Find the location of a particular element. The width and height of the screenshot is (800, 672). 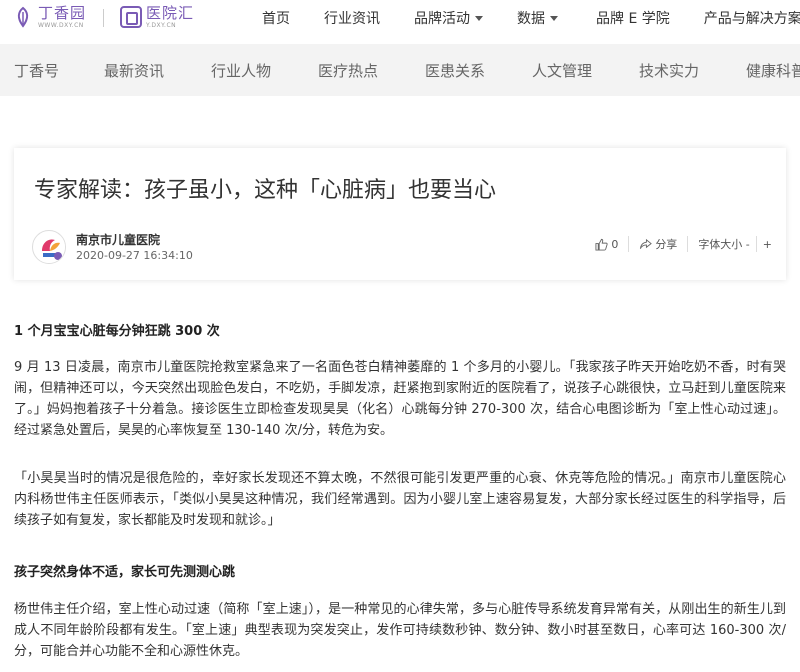

share-label: 分享 is located at coordinates (666, 244).